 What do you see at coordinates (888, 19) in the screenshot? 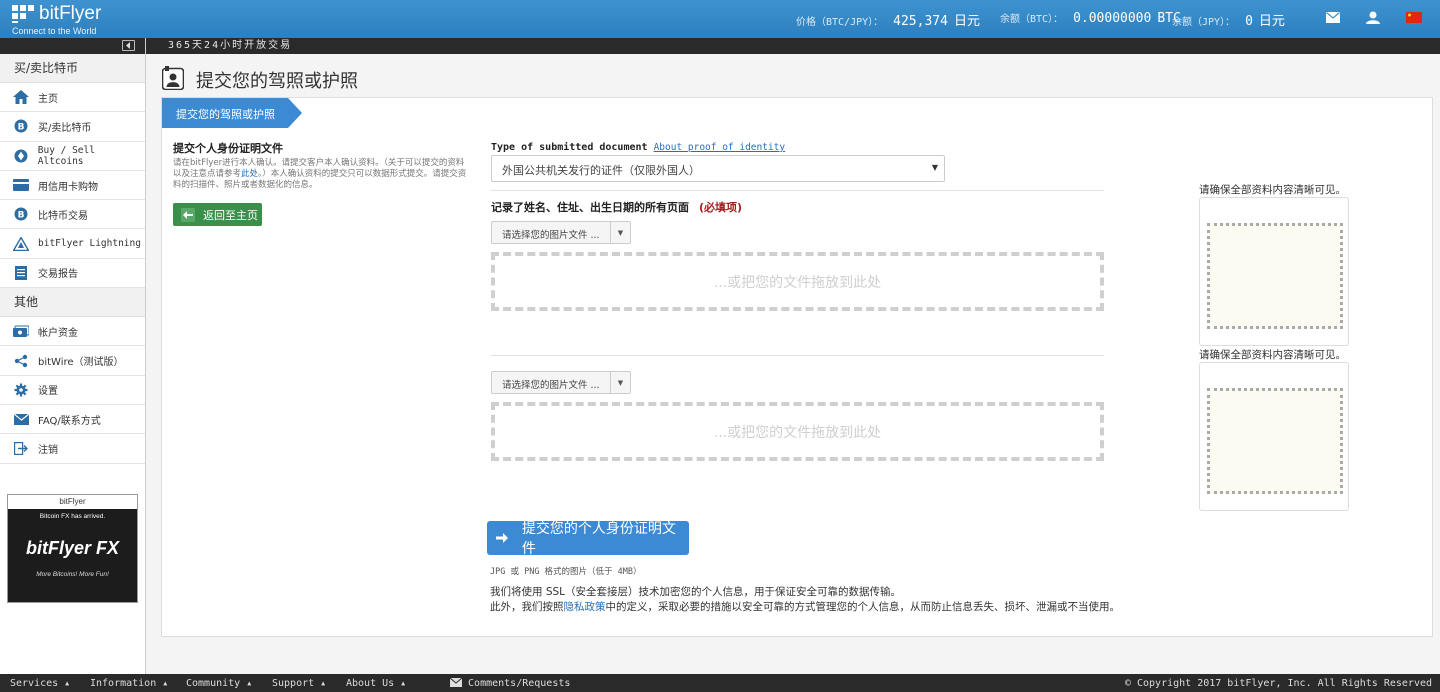
I see `price-display: 价格（BTC/JPY）： 425,374 日元` at bounding box center [888, 19].